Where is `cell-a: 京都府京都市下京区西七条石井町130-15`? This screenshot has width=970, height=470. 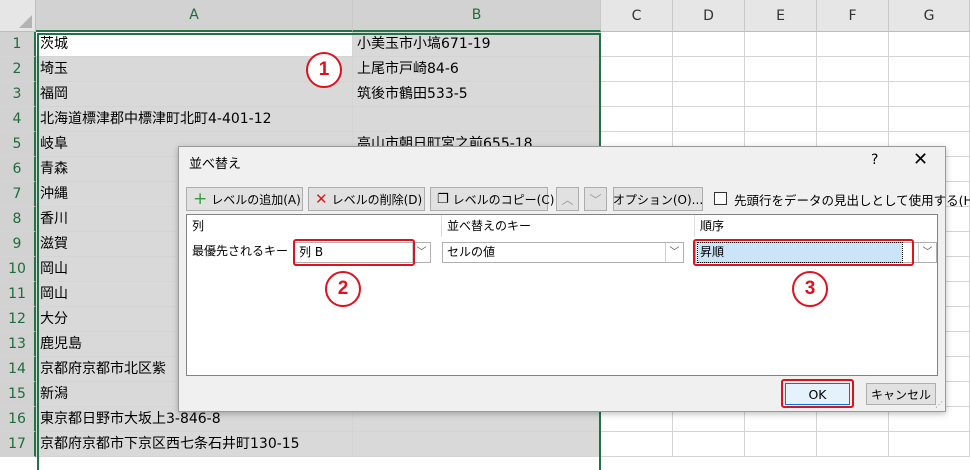 cell-a: 京都府京都市下京区西七条石井町130-15 is located at coordinates (194, 444).